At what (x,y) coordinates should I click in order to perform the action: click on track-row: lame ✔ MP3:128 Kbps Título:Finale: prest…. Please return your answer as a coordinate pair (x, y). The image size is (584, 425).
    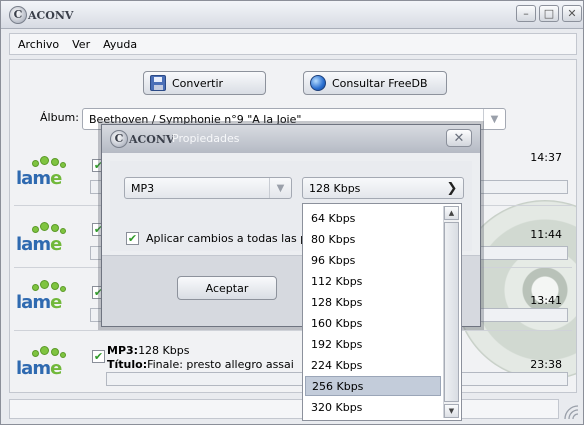
    Looking at the image, I should click on (292, 364).